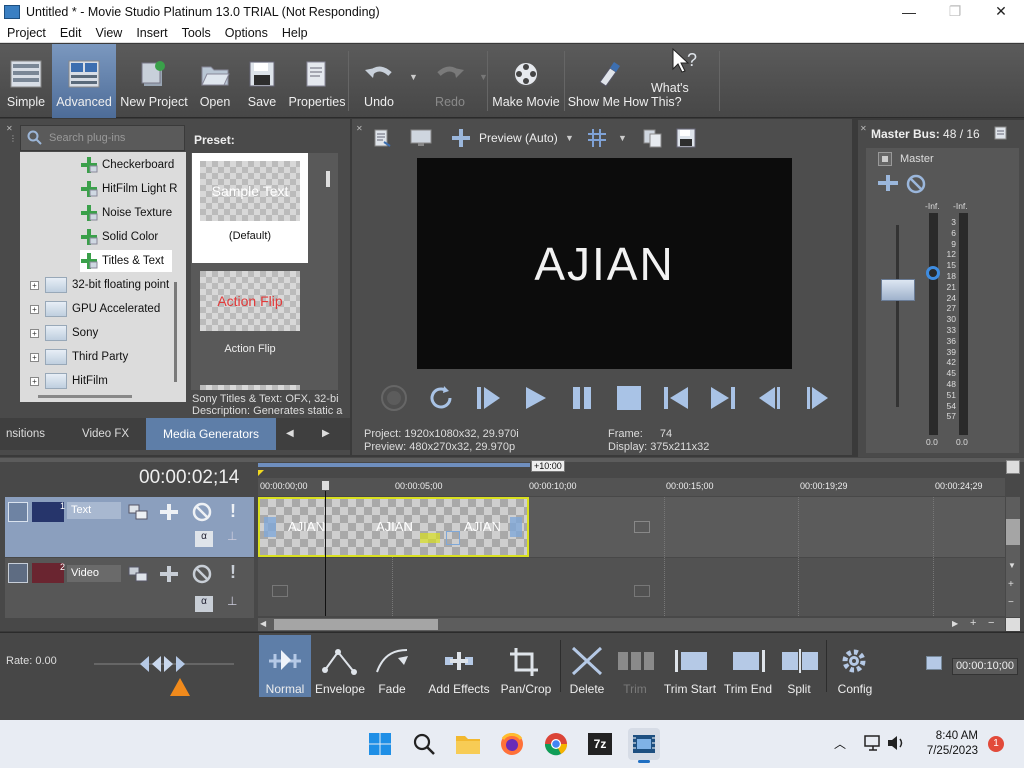 Image resolution: width=1024 pixels, height=768 pixels. I want to click on chevron-down-icon: ▼, so click(622, 138).